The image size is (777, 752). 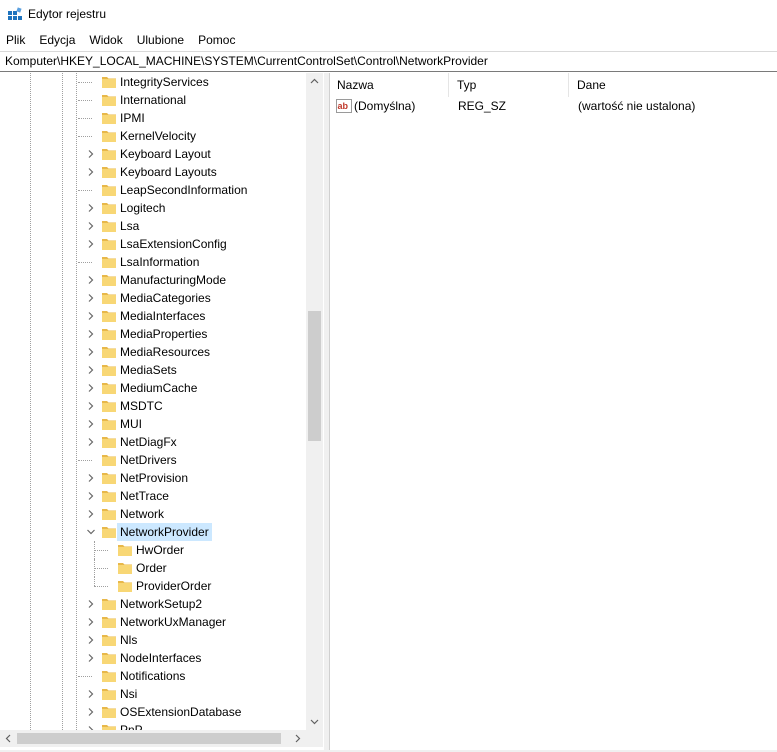 What do you see at coordinates (153, 725) in the screenshot?
I see `tree-item: PnP` at bounding box center [153, 725].